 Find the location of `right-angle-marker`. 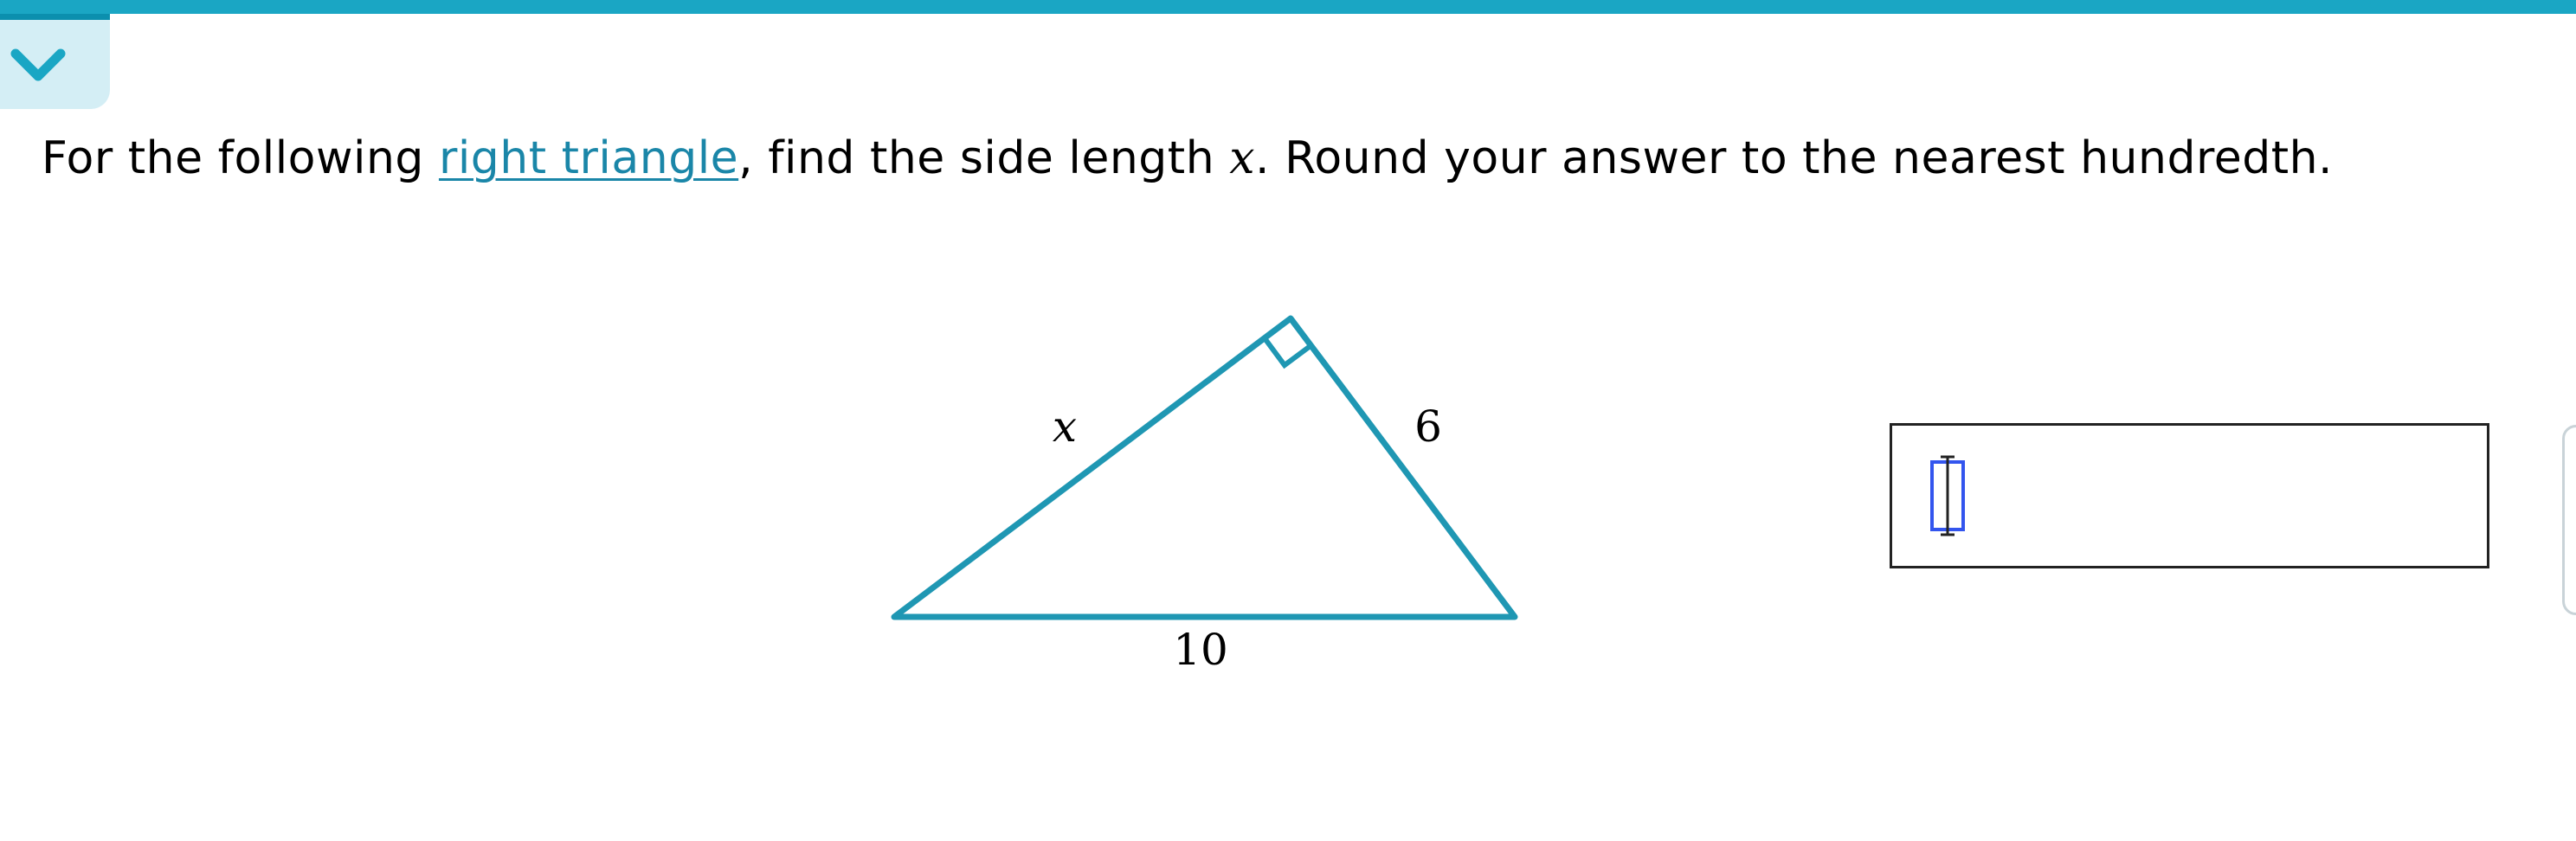

right-angle-marker is located at coordinates (1287, 353).